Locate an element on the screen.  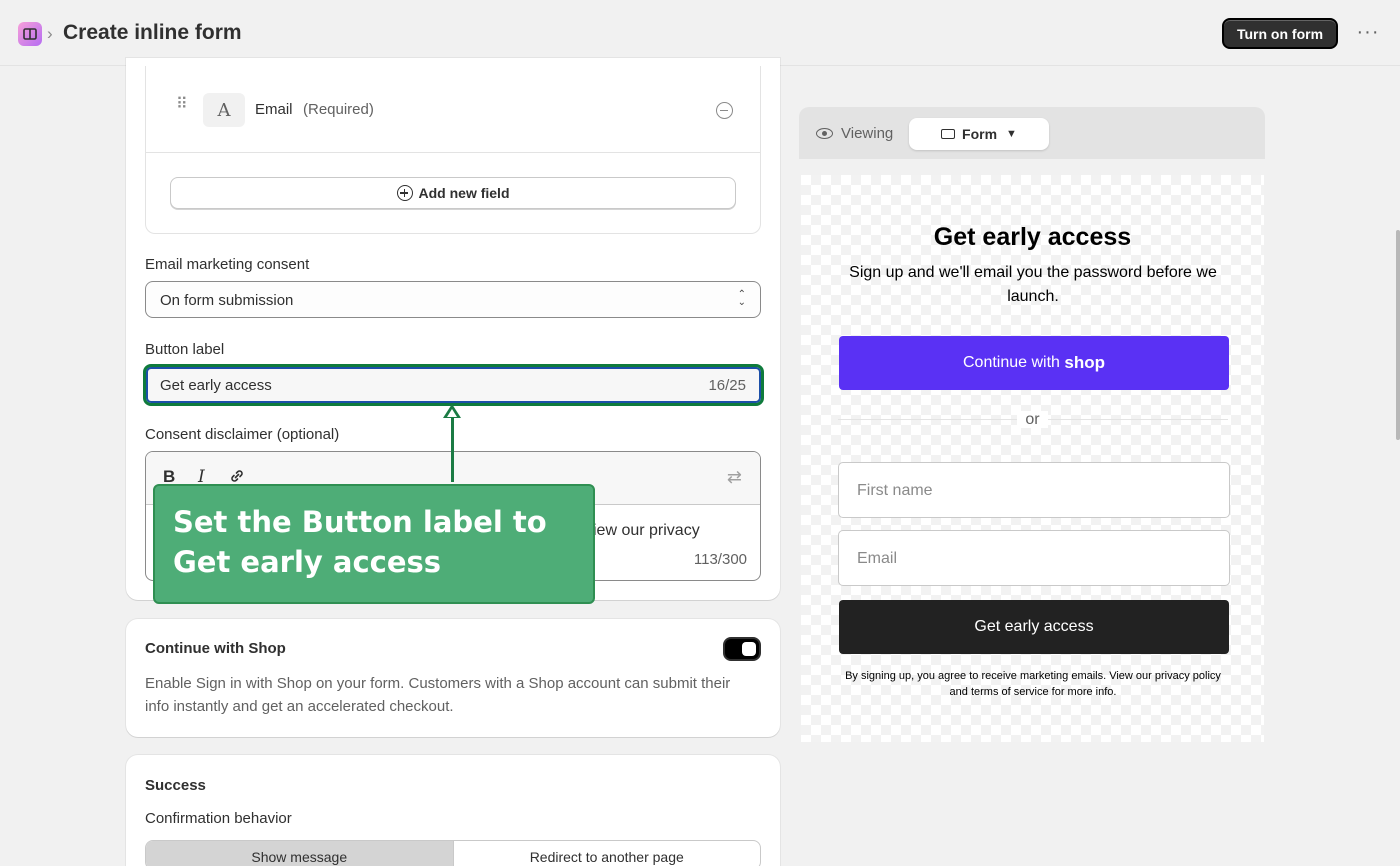
scrollbar is located at coordinates (1398, 335).